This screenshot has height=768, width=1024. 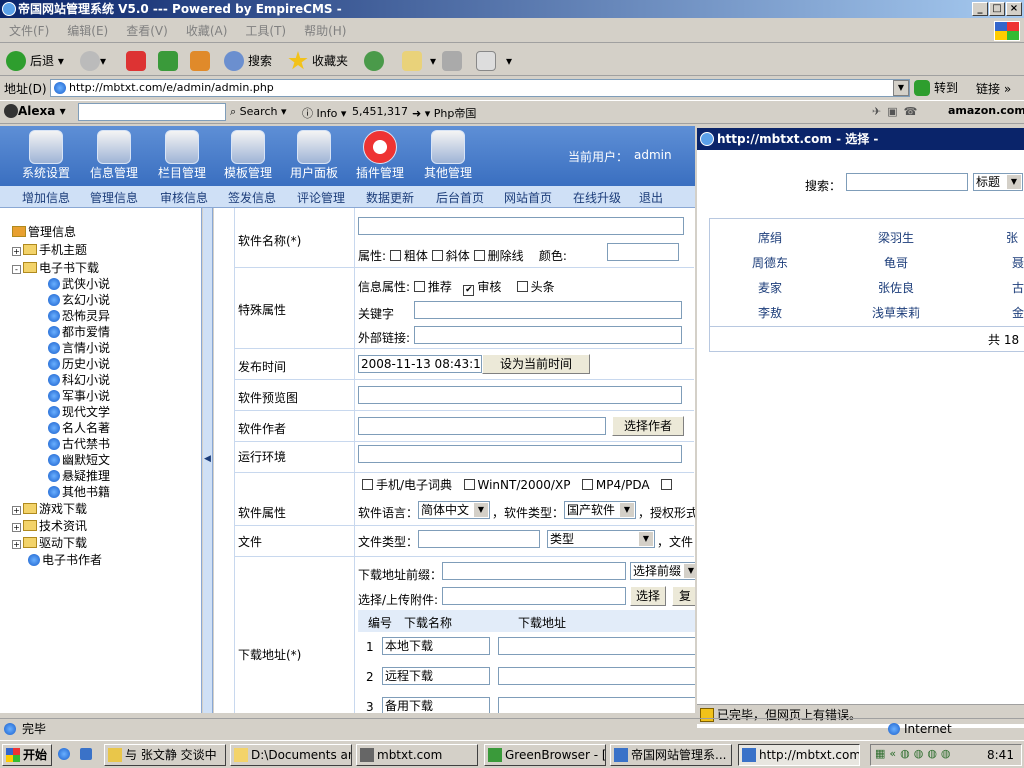 I want to click on author-link: 麦家, so click(x=770, y=287).